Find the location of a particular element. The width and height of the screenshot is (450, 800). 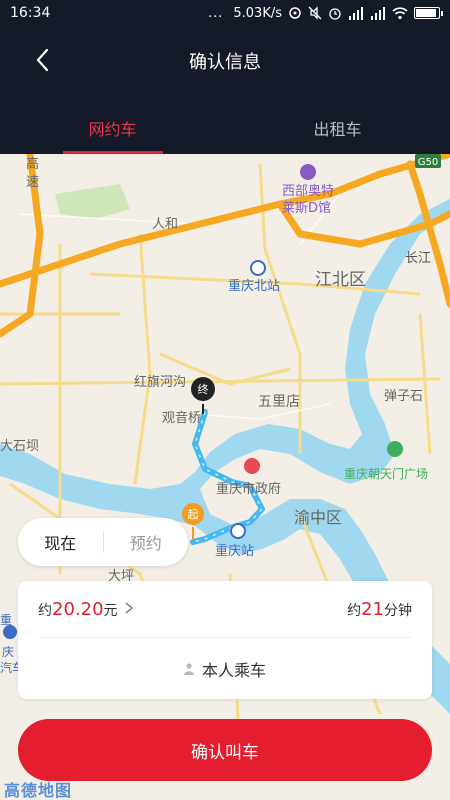

start-marker-label: 起 is located at coordinates (193, 514).